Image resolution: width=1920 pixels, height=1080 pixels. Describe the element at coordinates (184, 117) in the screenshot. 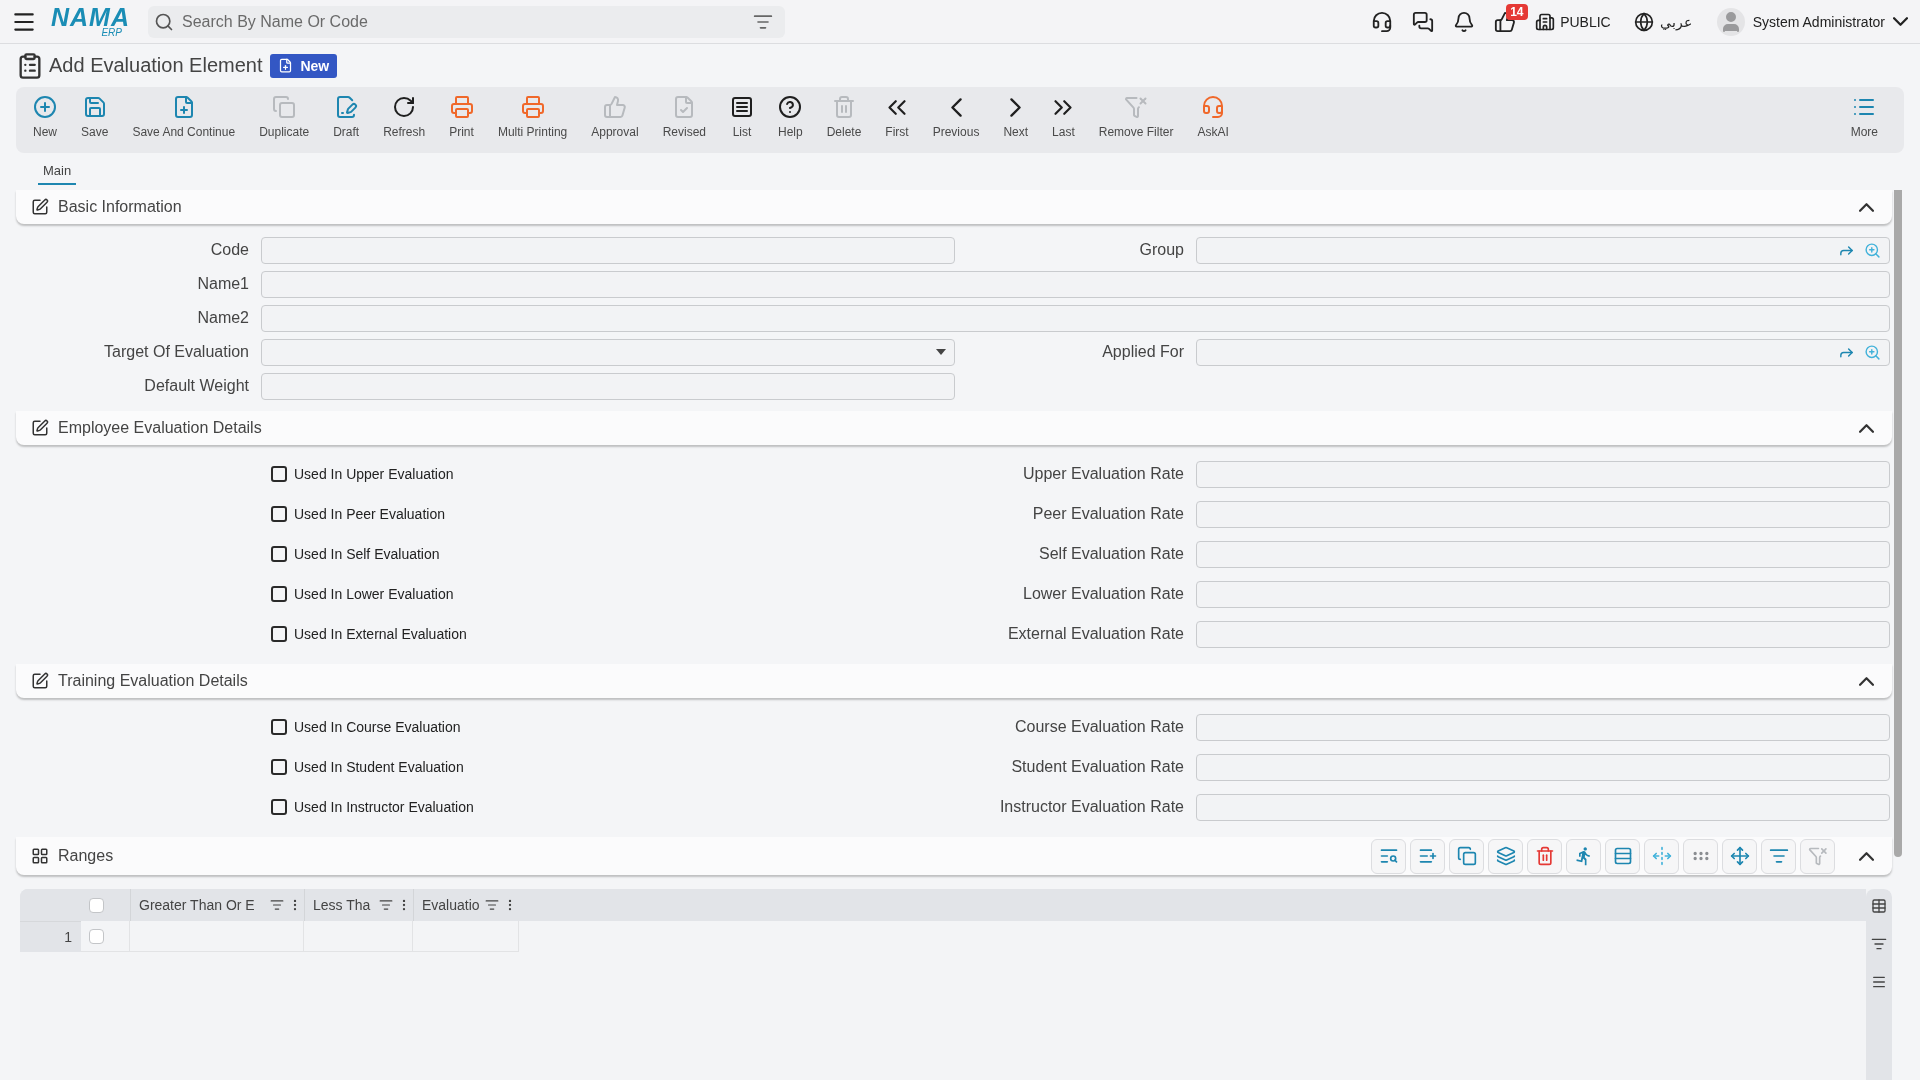

I see `save-and-continue-button: Save And Continue` at that location.